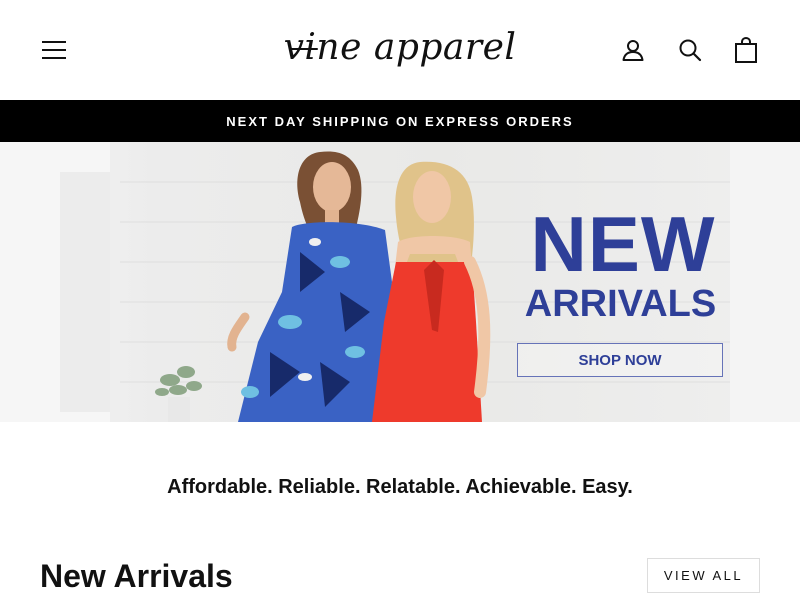  What do you see at coordinates (703, 575) in the screenshot?
I see `view-all-button: VIEW ALL` at bounding box center [703, 575].